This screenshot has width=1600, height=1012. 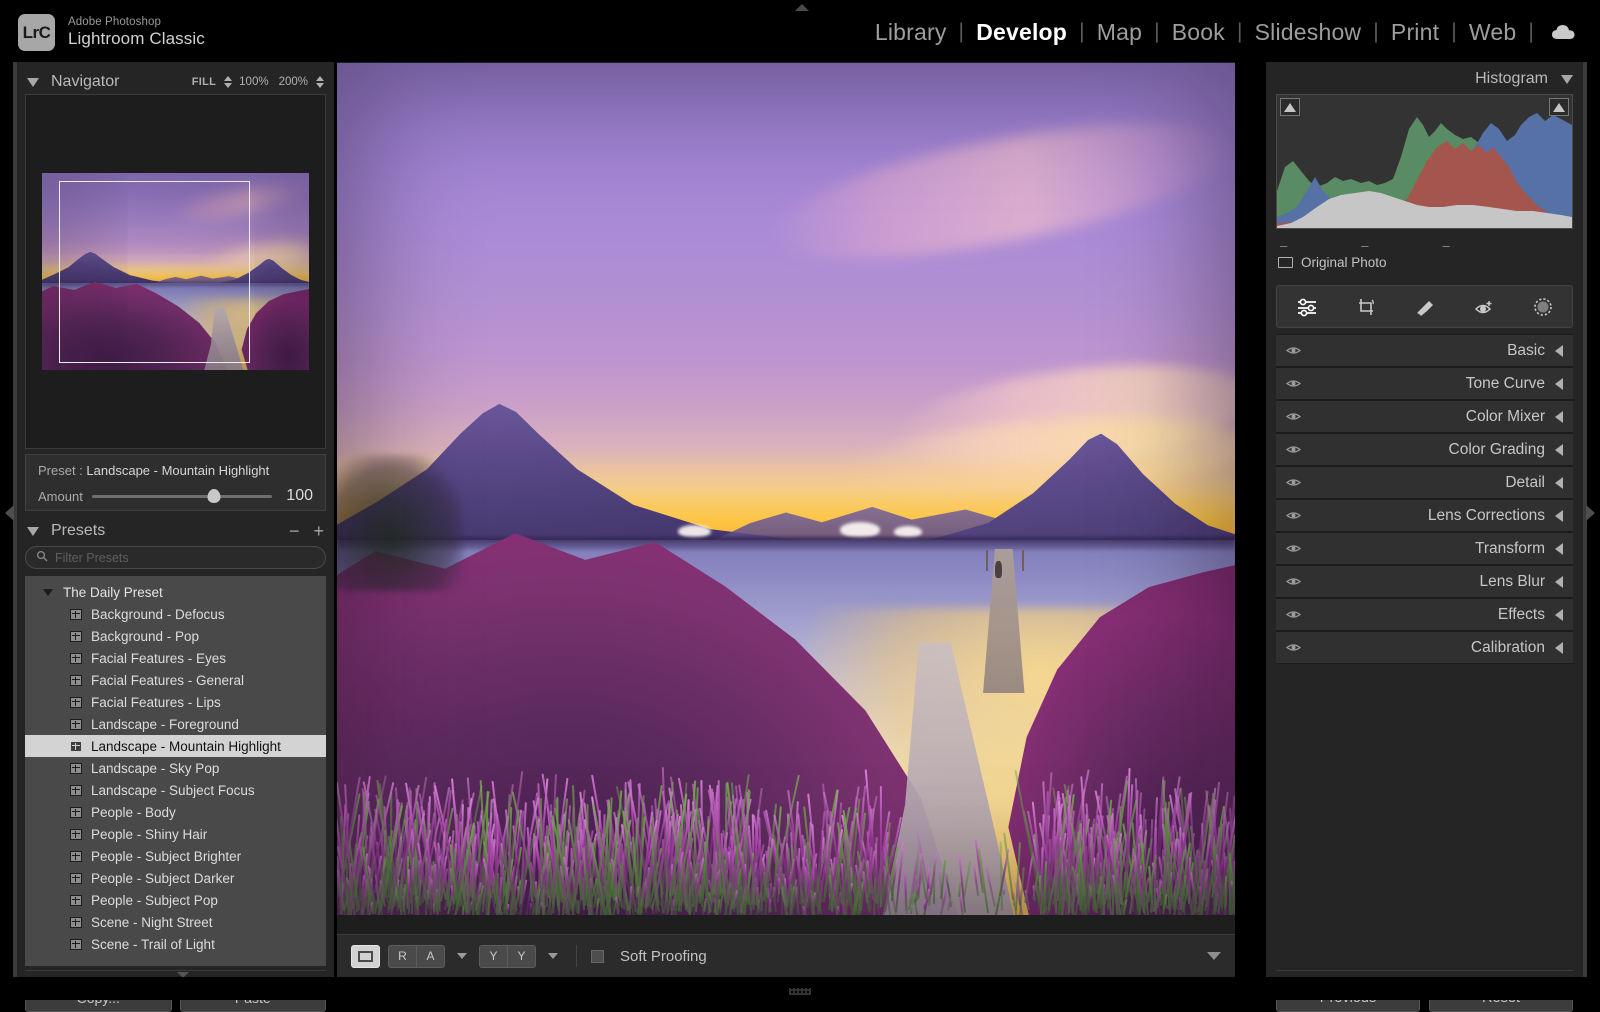 I want to click on soft-proofing-checkbox, so click(x=597, y=956).